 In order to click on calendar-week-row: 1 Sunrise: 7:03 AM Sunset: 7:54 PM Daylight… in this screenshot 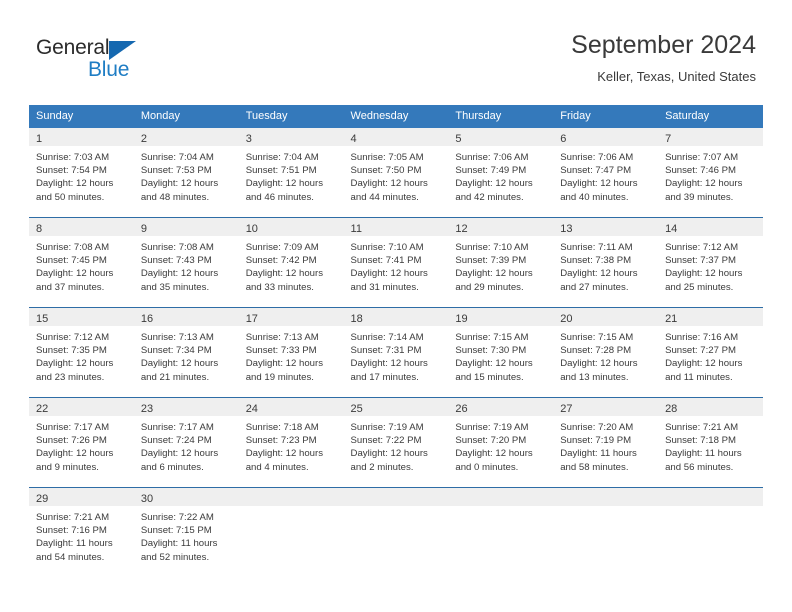, I will do `click(396, 173)`.